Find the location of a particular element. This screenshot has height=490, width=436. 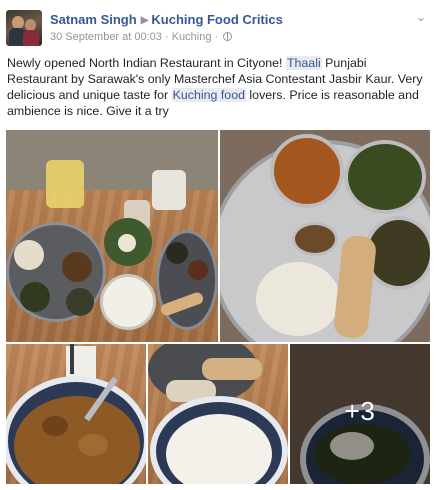

post-timestamp-link: 30 September at 00:03 is located at coordinates (106, 37).